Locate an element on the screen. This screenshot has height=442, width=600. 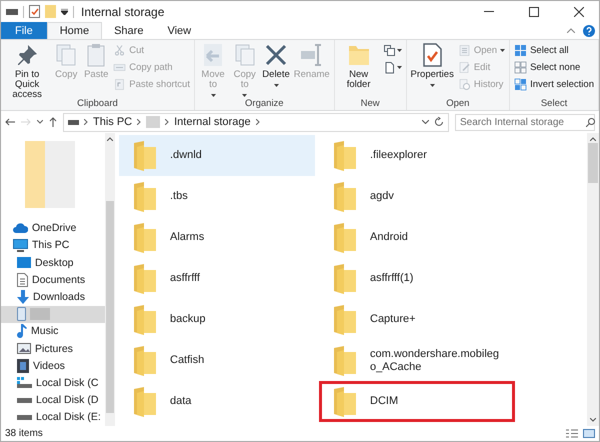
nav-item: Local Disk (D is located at coordinates (53, 400).